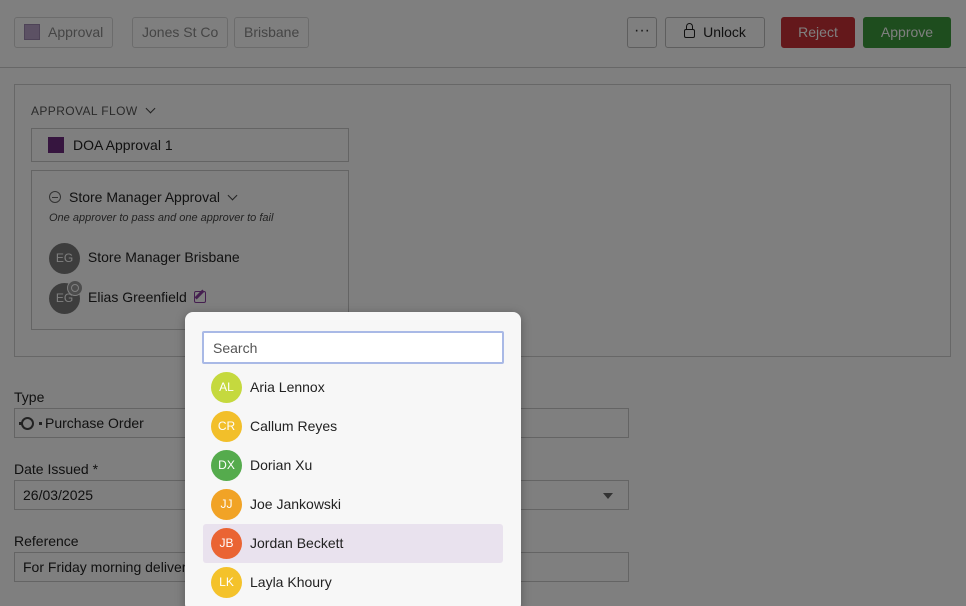 The image size is (966, 606). I want to click on option-name: Jordan Beckett, so click(297, 543).